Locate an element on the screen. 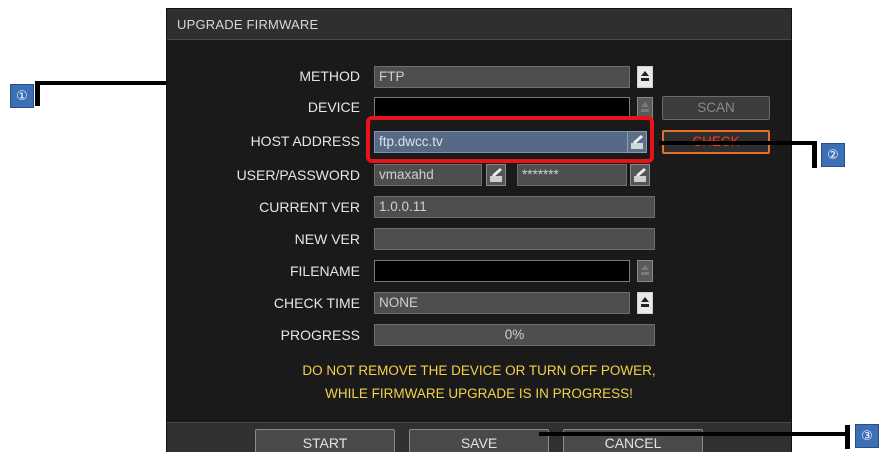  user-input: vmaxahd is located at coordinates (428, 175).